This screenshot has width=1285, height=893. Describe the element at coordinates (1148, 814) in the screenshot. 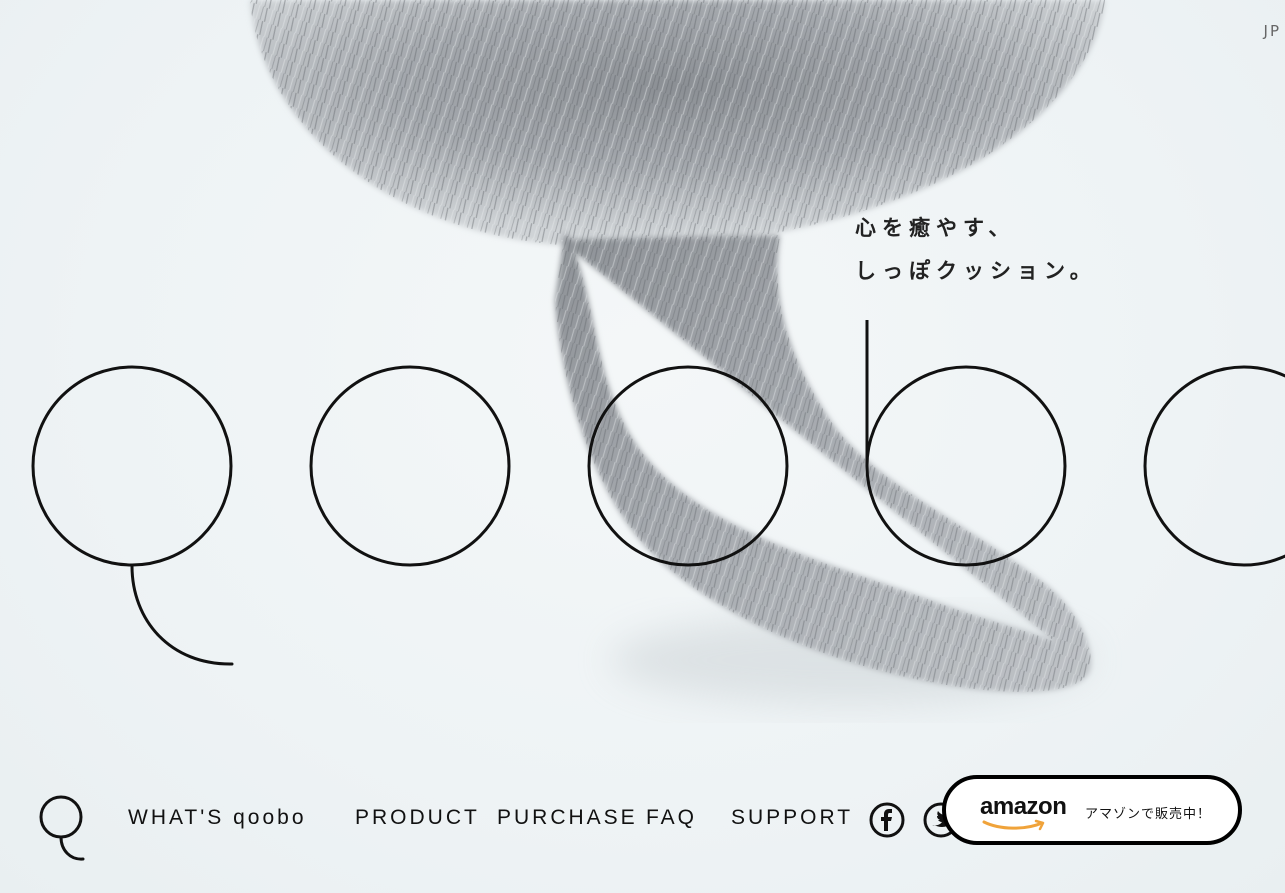

I see `amazon-cta-text: アマゾンで販売中！` at that location.